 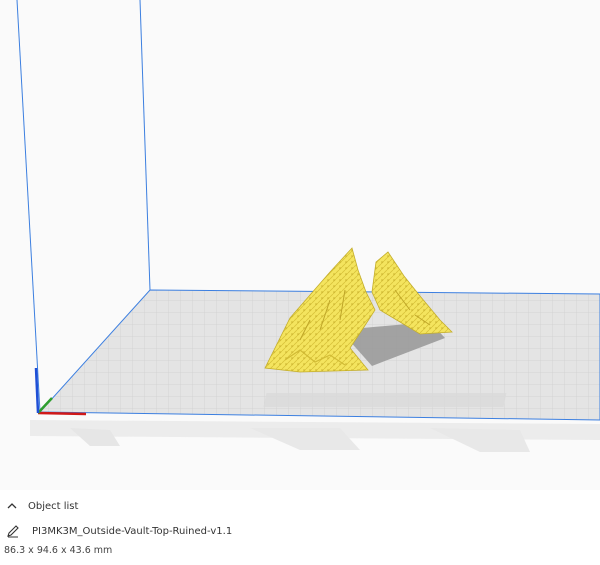 What do you see at coordinates (12, 506) in the screenshot?
I see `chevron-up-icon` at bounding box center [12, 506].